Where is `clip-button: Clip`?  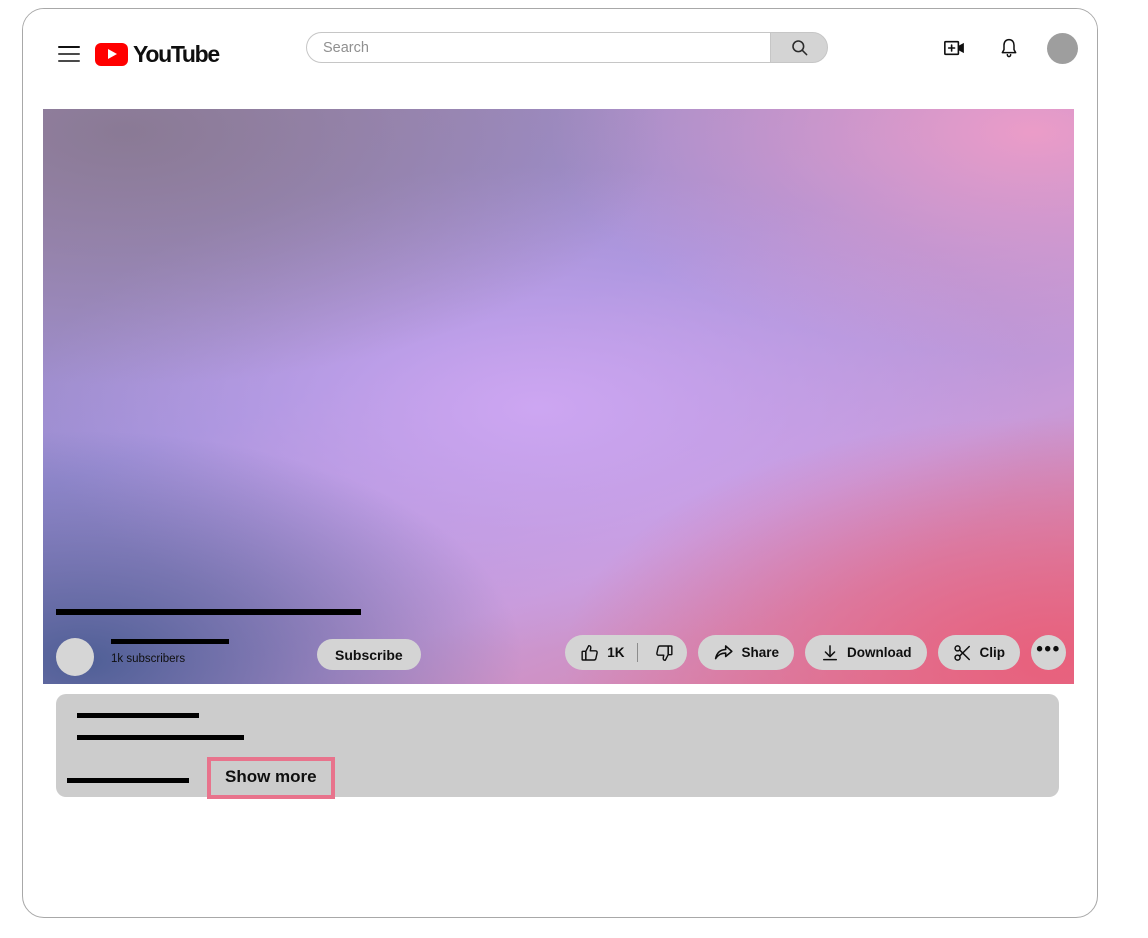 clip-button: Clip is located at coordinates (978, 652).